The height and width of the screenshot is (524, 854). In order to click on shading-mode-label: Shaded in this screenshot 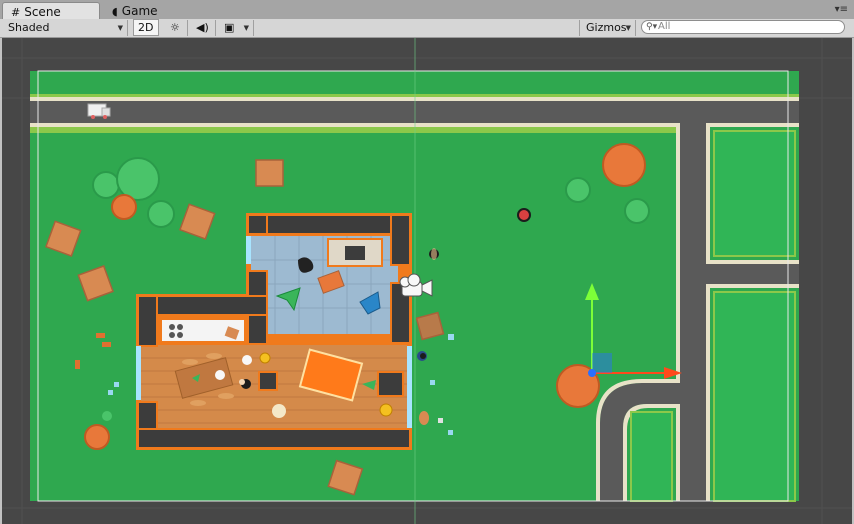, I will do `click(29, 27)`.